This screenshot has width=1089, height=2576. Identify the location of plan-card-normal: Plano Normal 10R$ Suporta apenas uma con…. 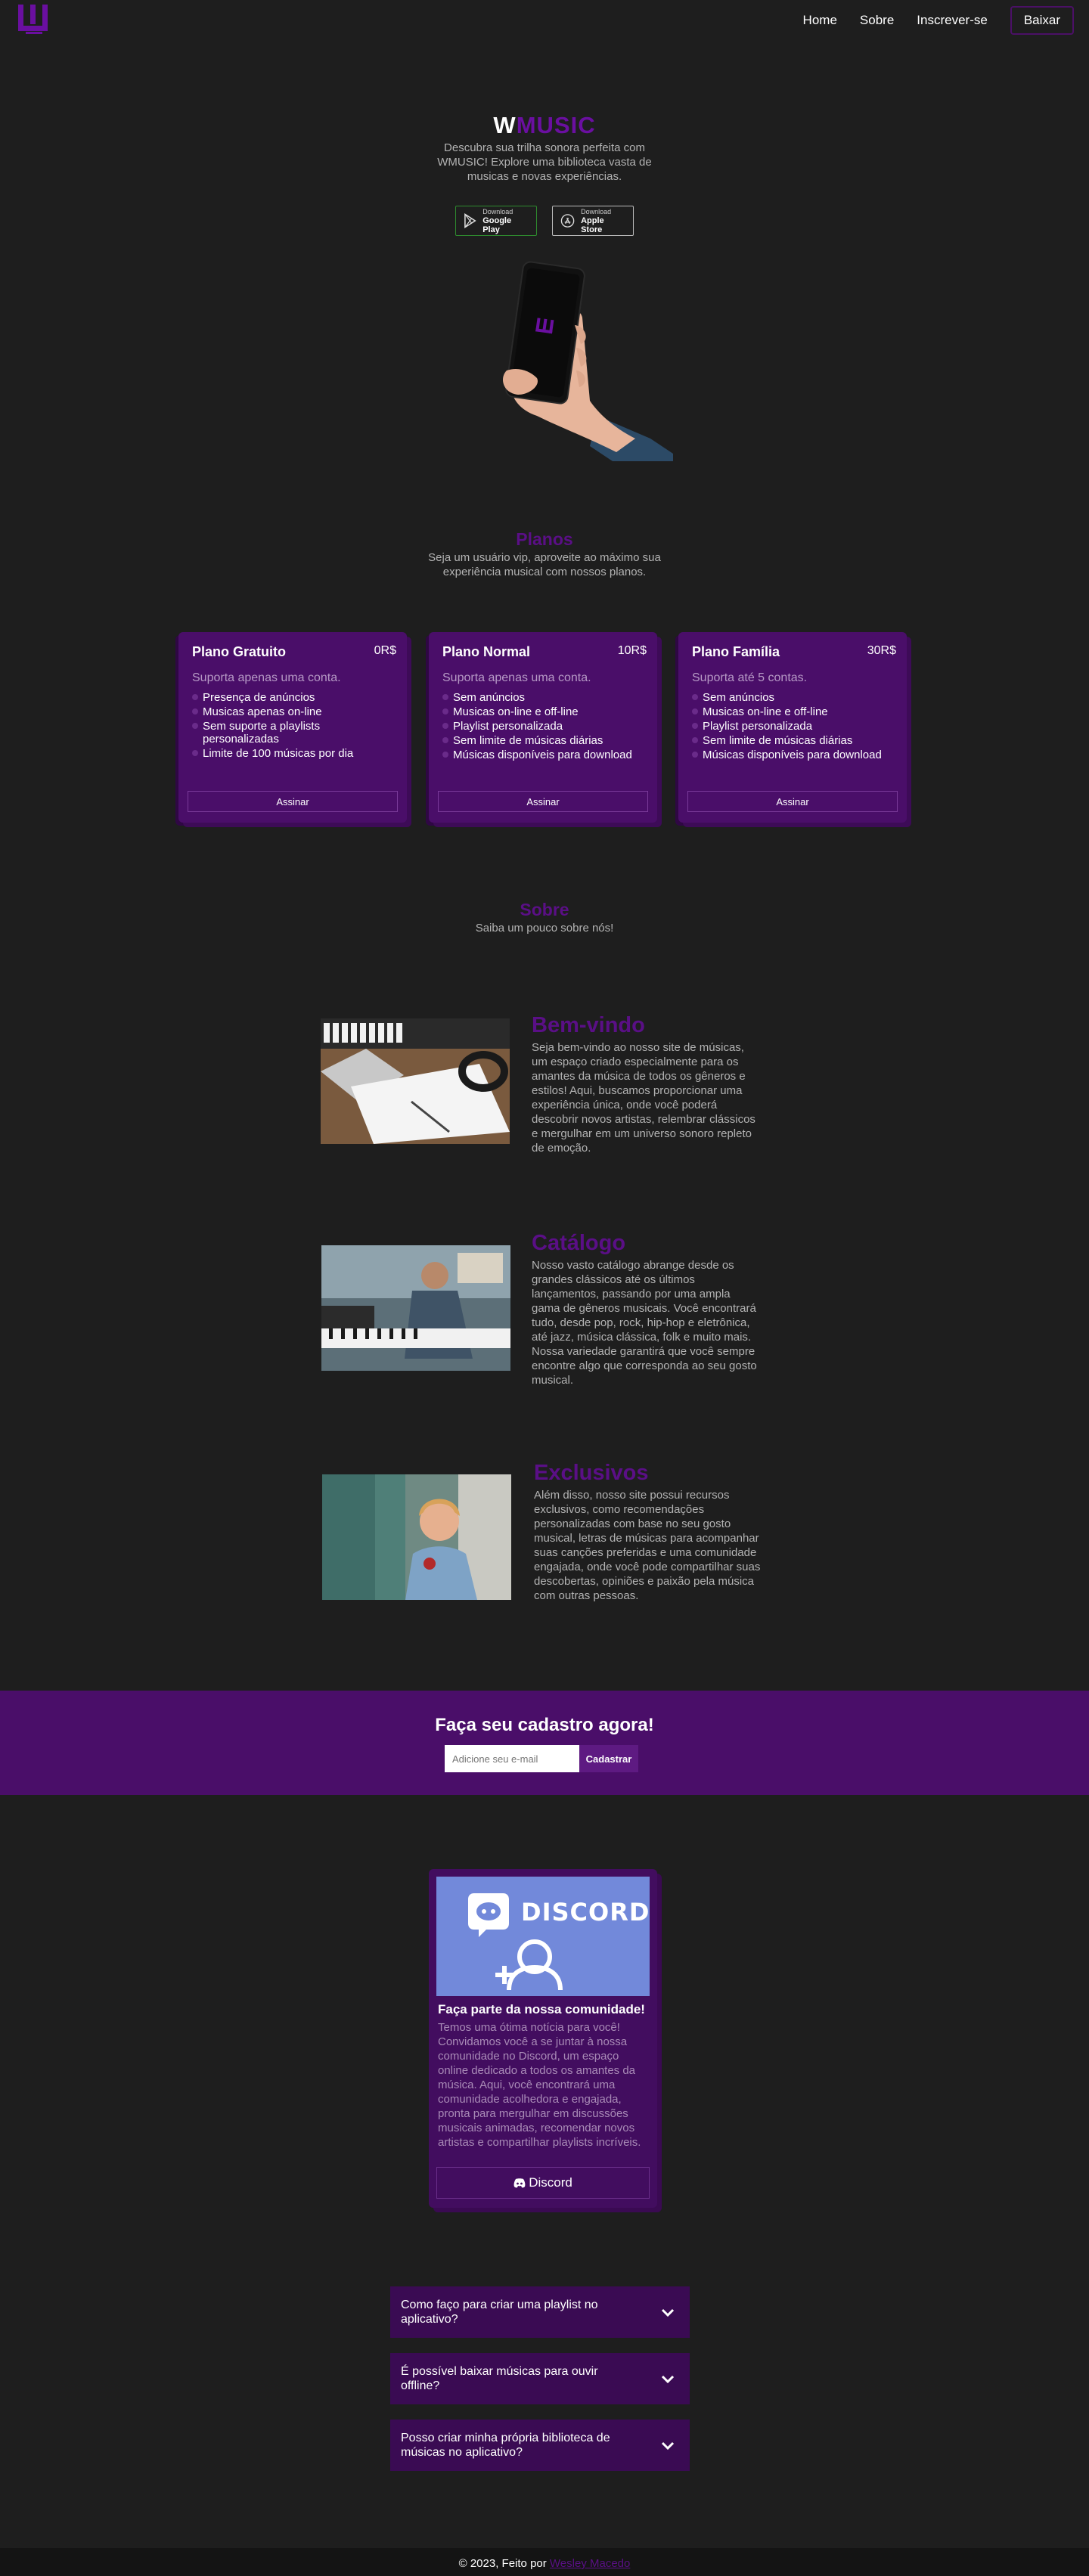
(543, 727).